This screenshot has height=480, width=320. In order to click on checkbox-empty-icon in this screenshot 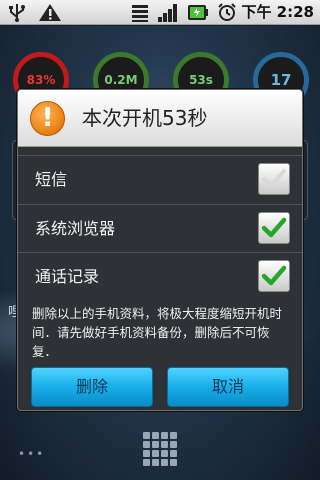, I will do `click(274, 178)`.